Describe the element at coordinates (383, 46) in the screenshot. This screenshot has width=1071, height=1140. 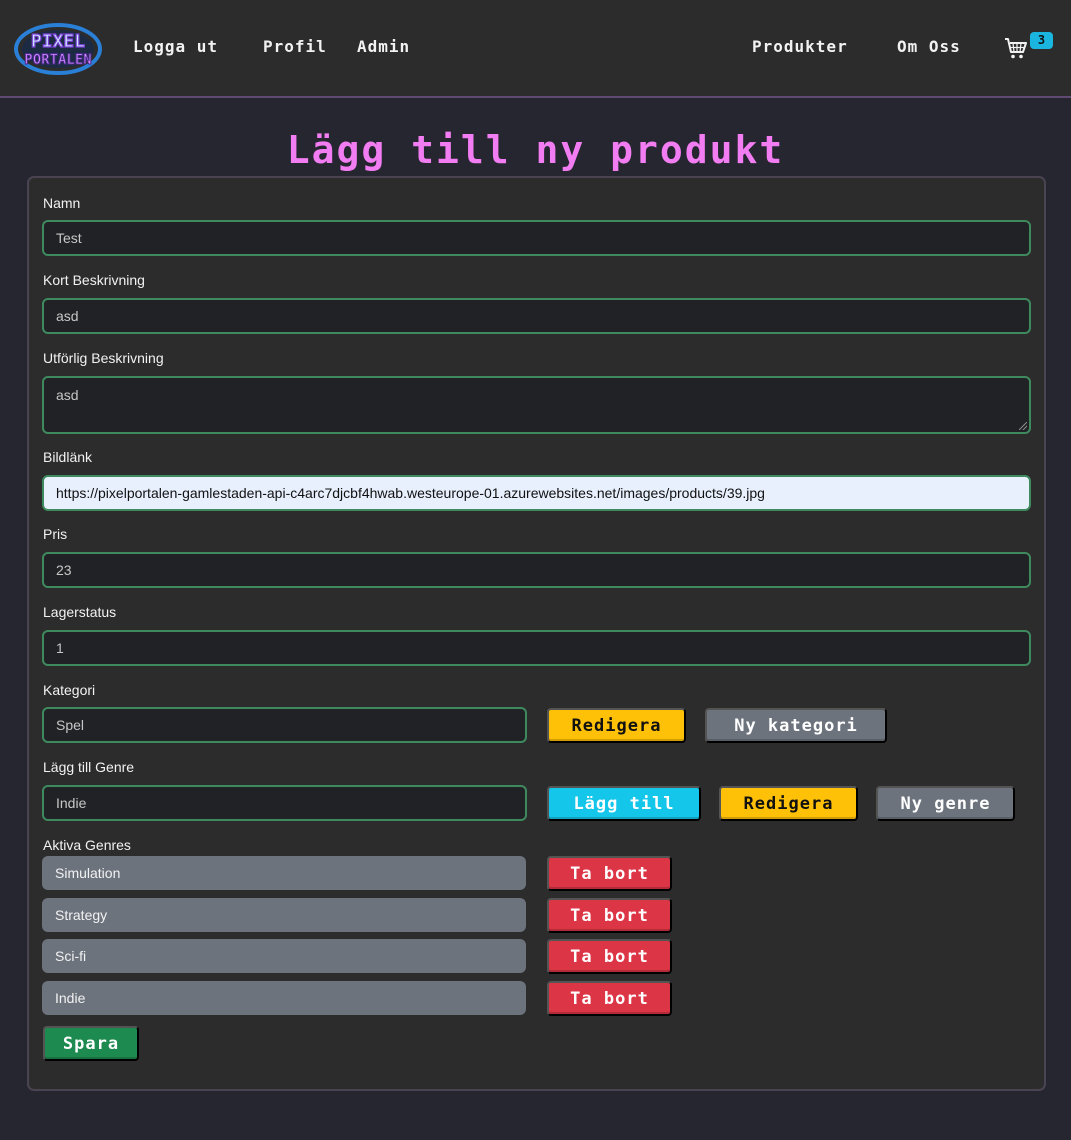
I see `nav-admin-link: Admin` at that location.